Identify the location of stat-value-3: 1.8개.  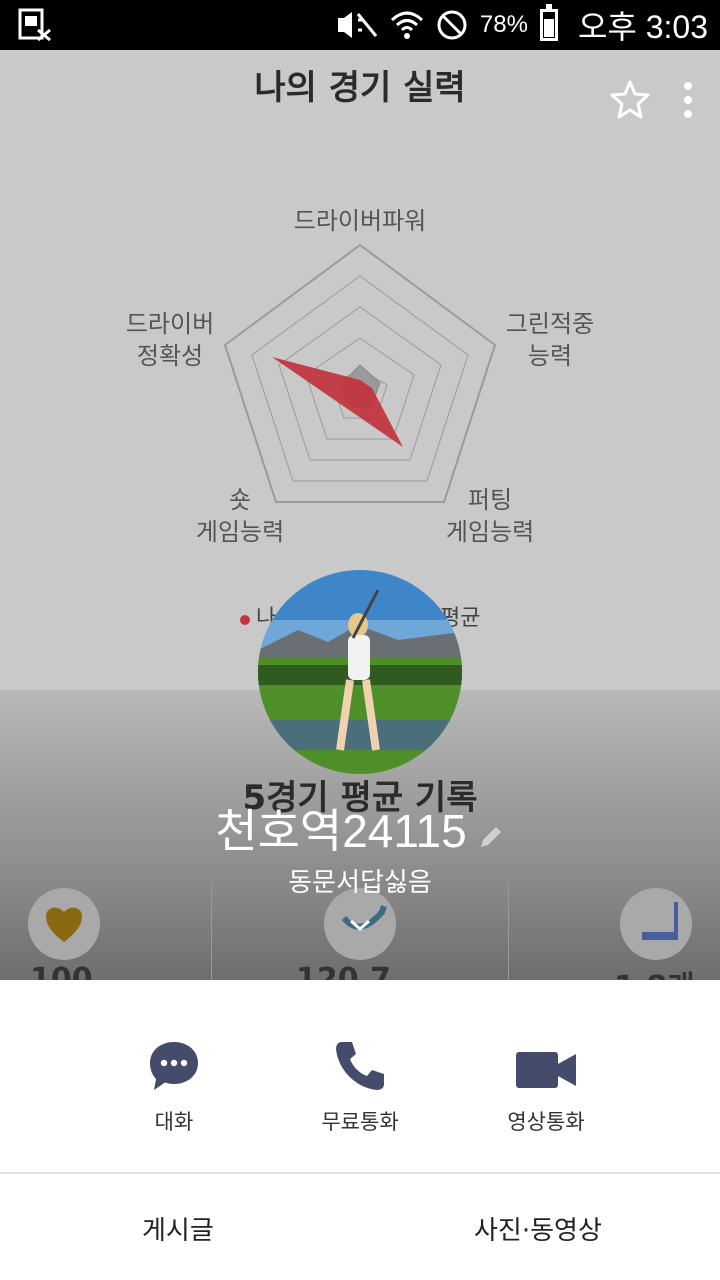
(654, 971).